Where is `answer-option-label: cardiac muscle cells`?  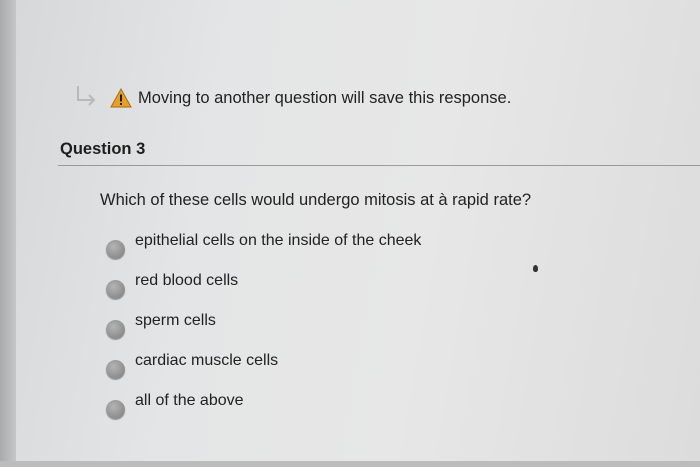
answer-option-label: cardiac muscle cells is located at coordinates (206, 361).